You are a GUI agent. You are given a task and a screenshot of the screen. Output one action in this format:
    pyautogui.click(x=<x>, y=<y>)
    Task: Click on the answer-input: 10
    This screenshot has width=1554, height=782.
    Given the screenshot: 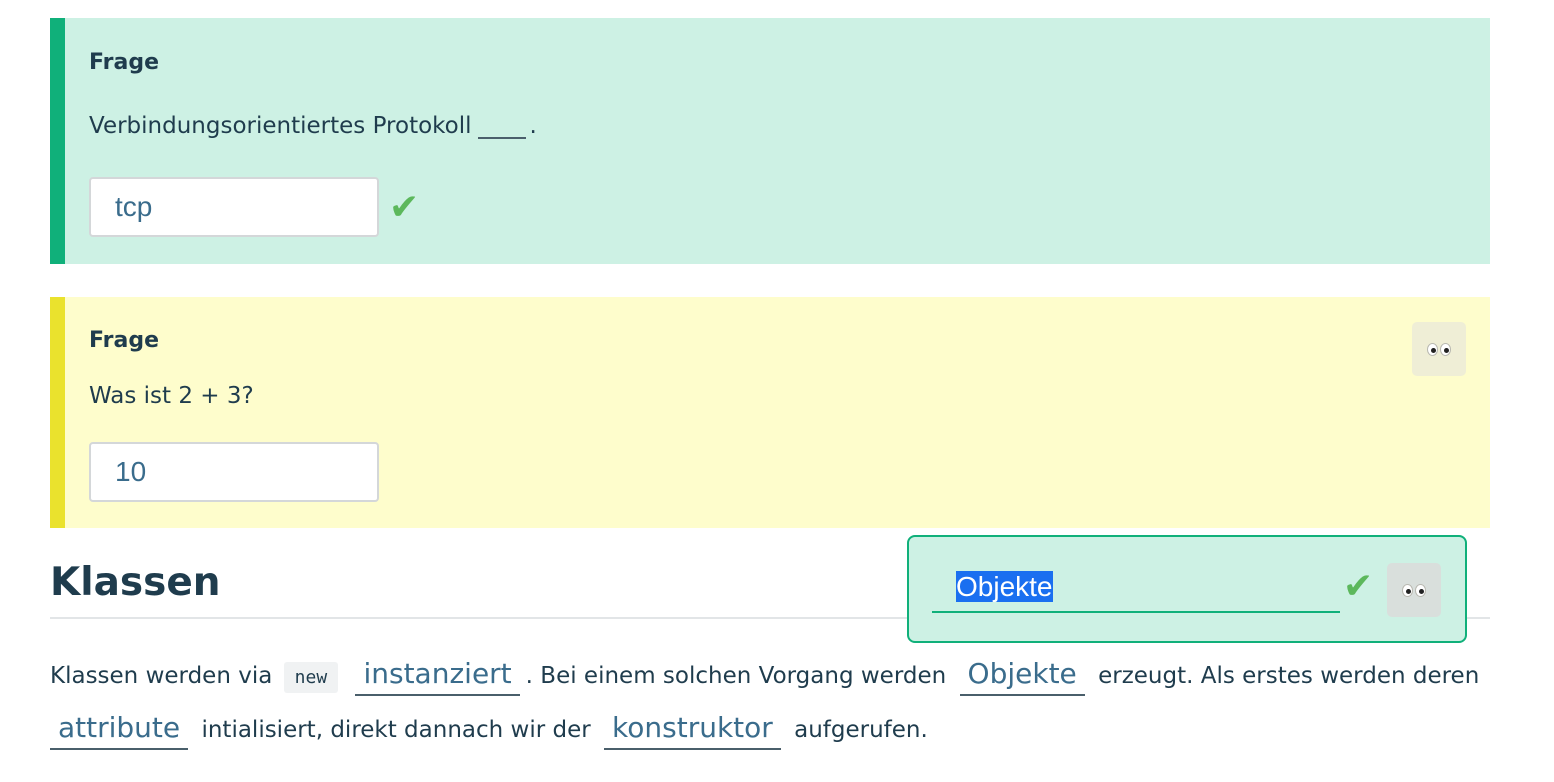 What is the action you would take?
    pyautogui.click(x=234, y=472)
    